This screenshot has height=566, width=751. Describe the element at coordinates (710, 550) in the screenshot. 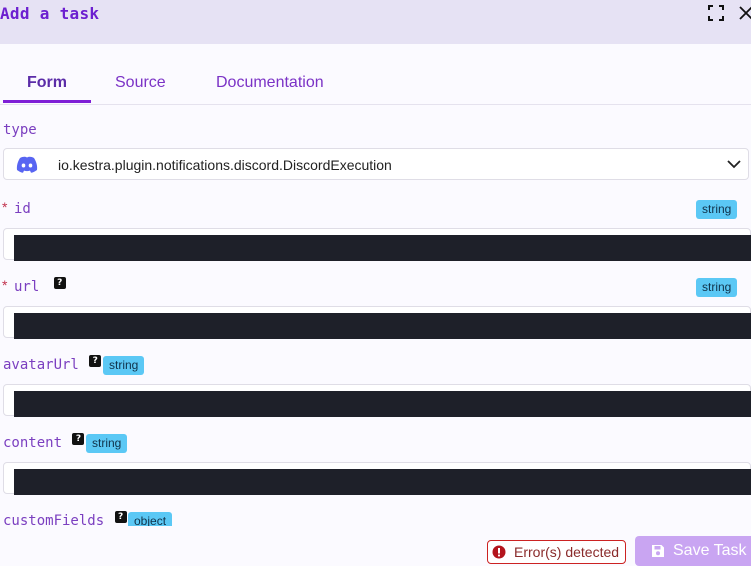

I see `save-task-label: Save Task` at that location.